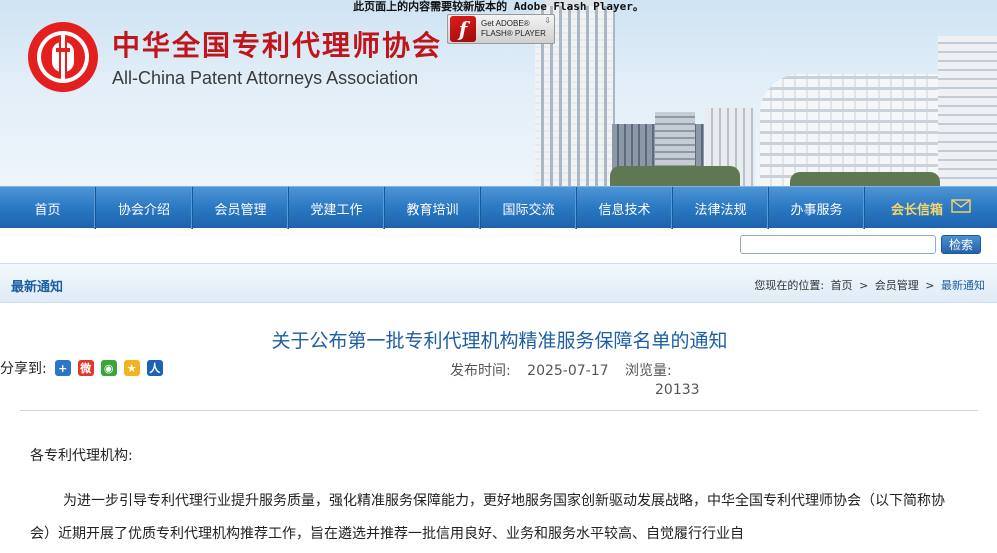 The height and width of the screenshot is (553, 997). Describe the element at coordinates (48, 208) in the screenshot. I see `nav-item-home: 首页` at that location.